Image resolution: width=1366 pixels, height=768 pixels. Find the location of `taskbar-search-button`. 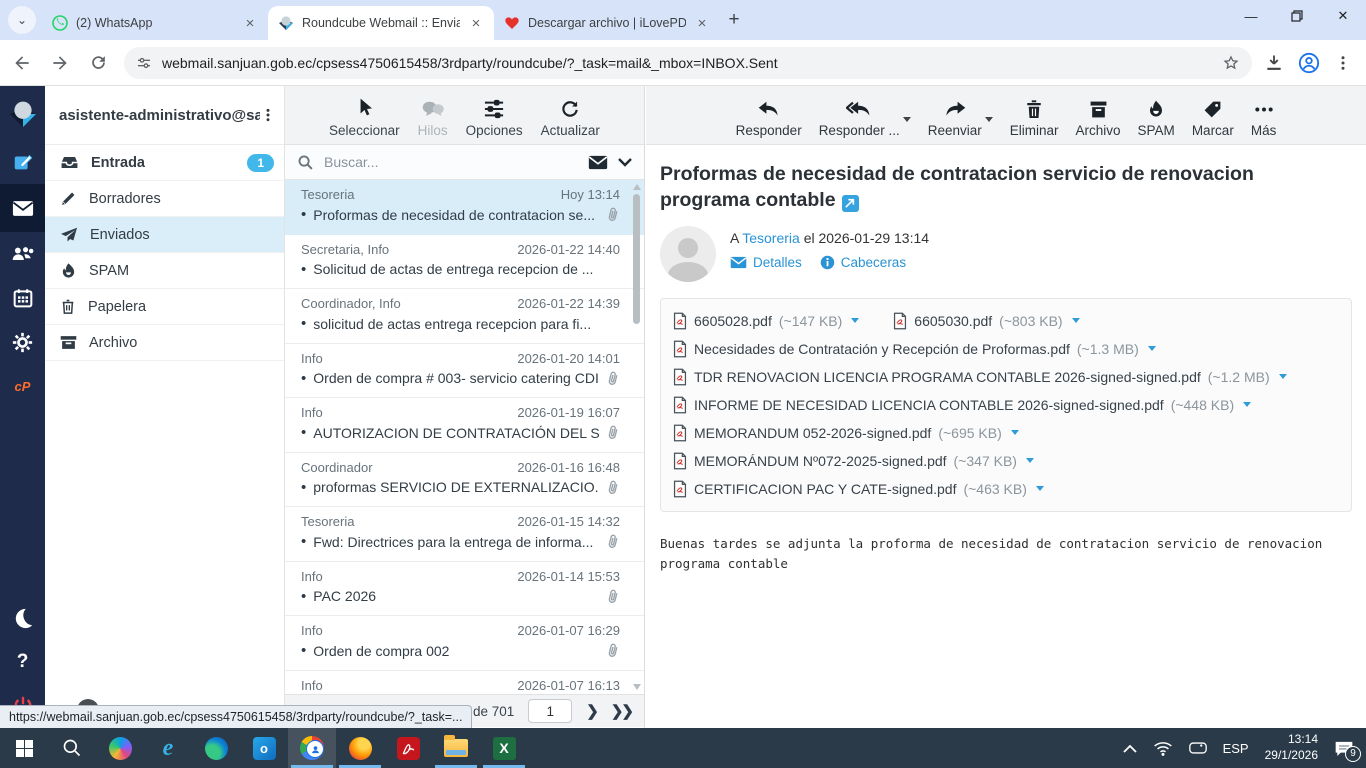

taskbar-search-button is located at coordinates (72, 748).